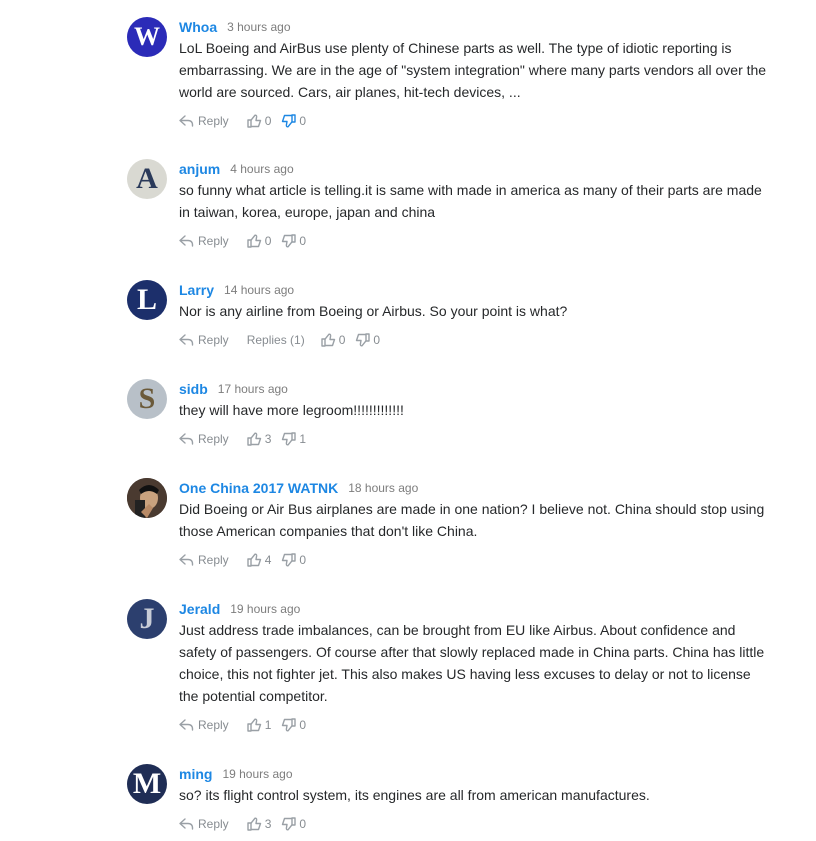  I want to click on comment-header: Whoa 3 hours ago, so click(474, 27).